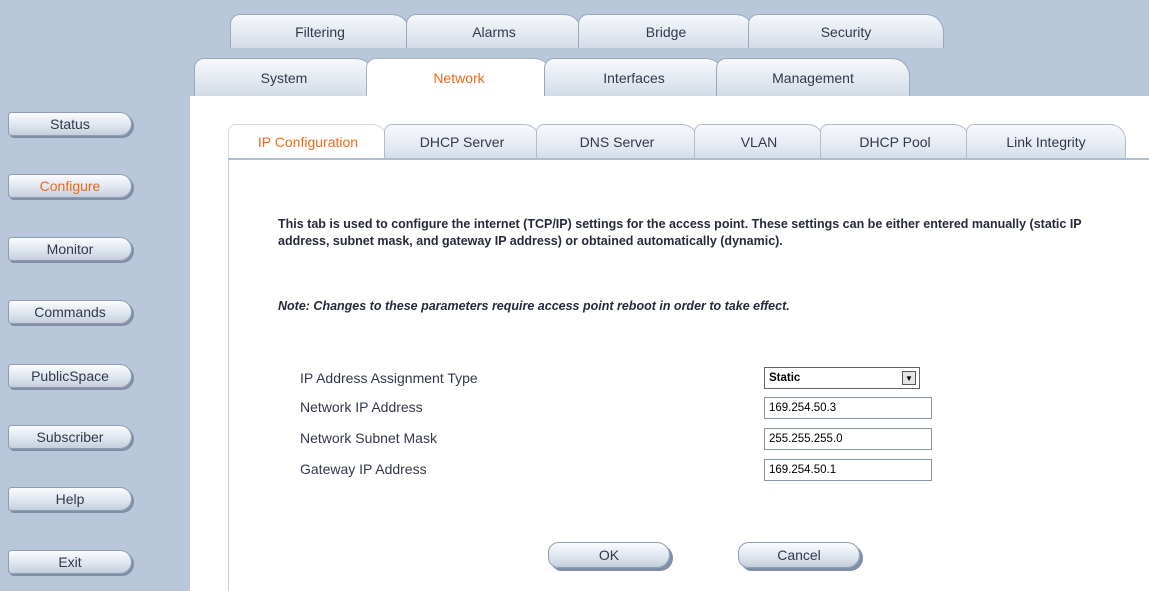 The height and width of the screenshot is (591, 1149). Describe the element at coordinates (617, 141) in the screenshot. I see `subtab-dns-server: DNS Server` at that location.